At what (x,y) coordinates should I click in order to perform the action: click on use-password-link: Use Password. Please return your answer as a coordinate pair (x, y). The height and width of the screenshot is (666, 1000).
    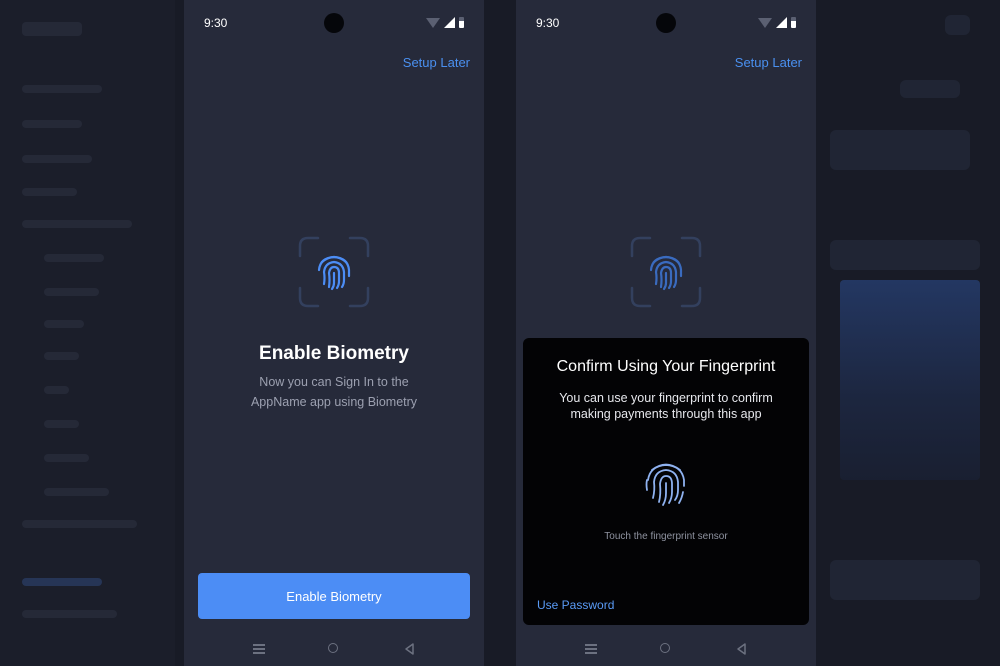
    Looking at the image, I should click on (575, 605).